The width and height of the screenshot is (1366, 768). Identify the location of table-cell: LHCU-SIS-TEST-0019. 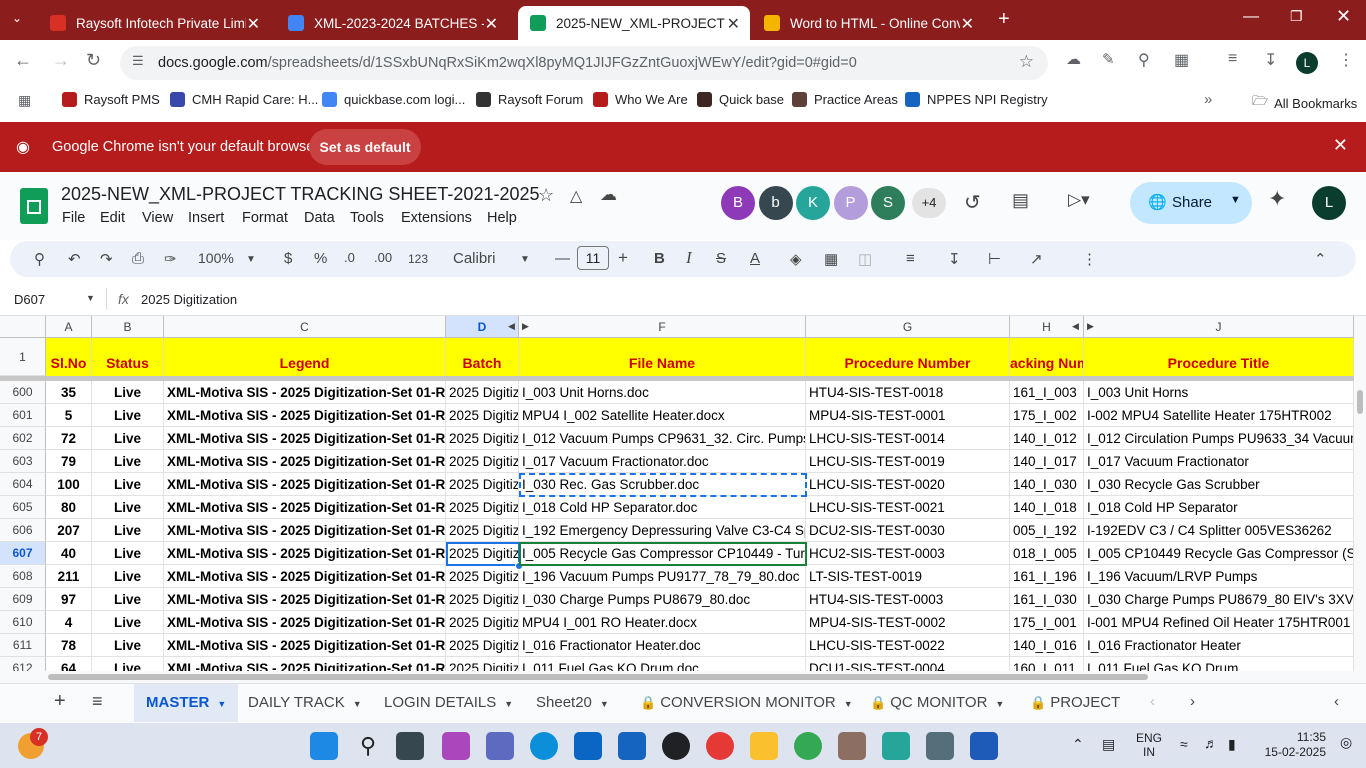
(908, 461).